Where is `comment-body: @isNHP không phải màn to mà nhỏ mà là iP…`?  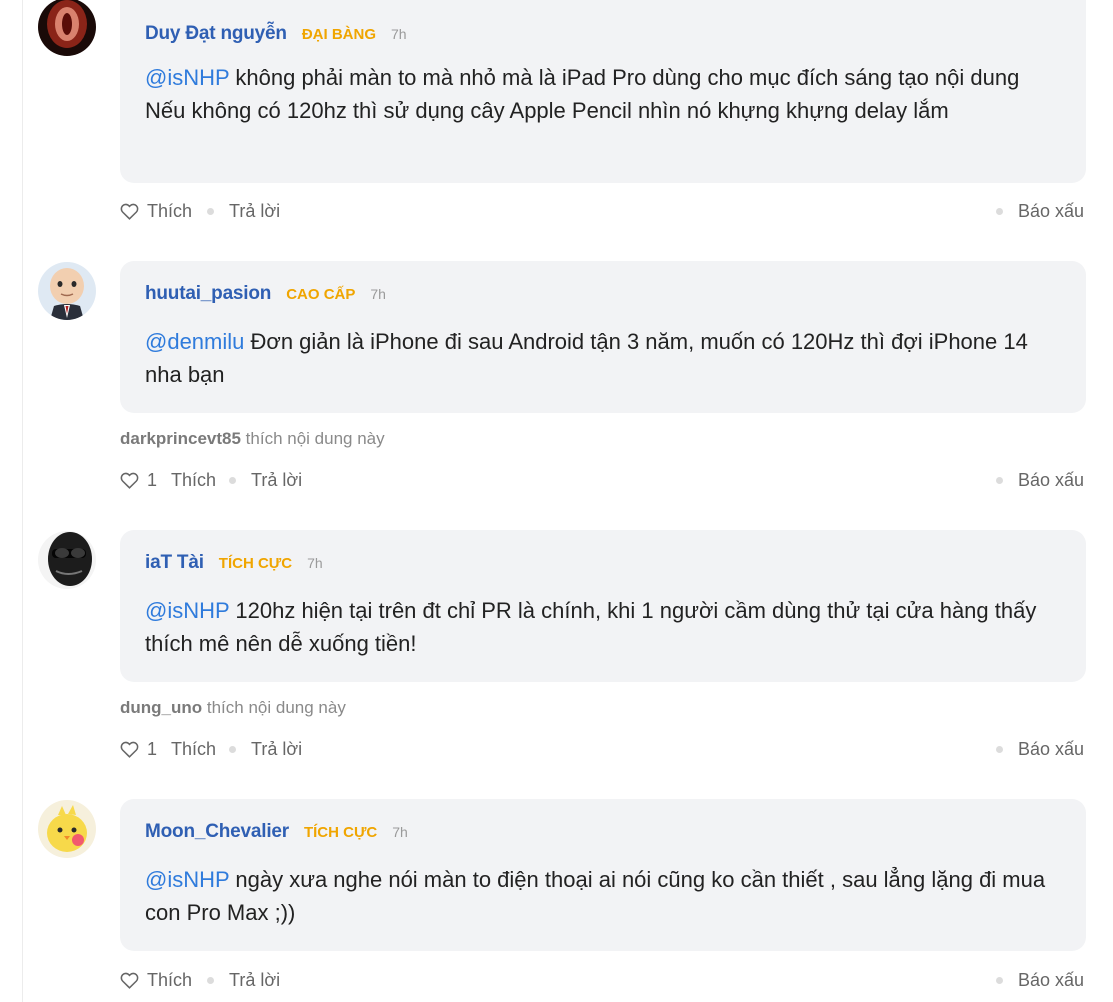 comment-body: @isNHP không phải màn to mà nhỏ mà là iP… is located at coordinates (603, 94).